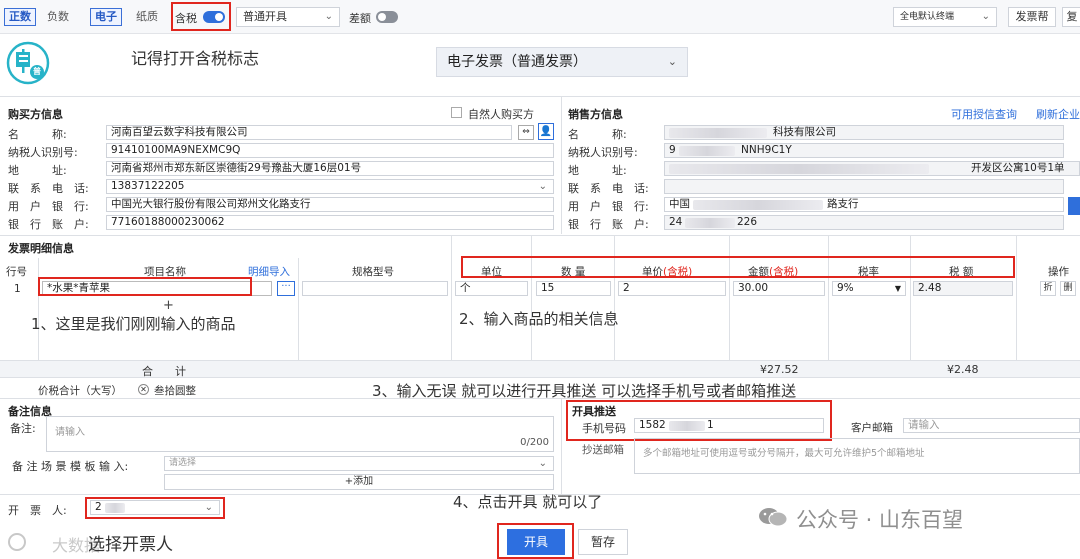  What do you see at coordinates (20, 17) in the screenshot?
I see `tab-zhengshu: 正数` at bounding box center [20, 17].